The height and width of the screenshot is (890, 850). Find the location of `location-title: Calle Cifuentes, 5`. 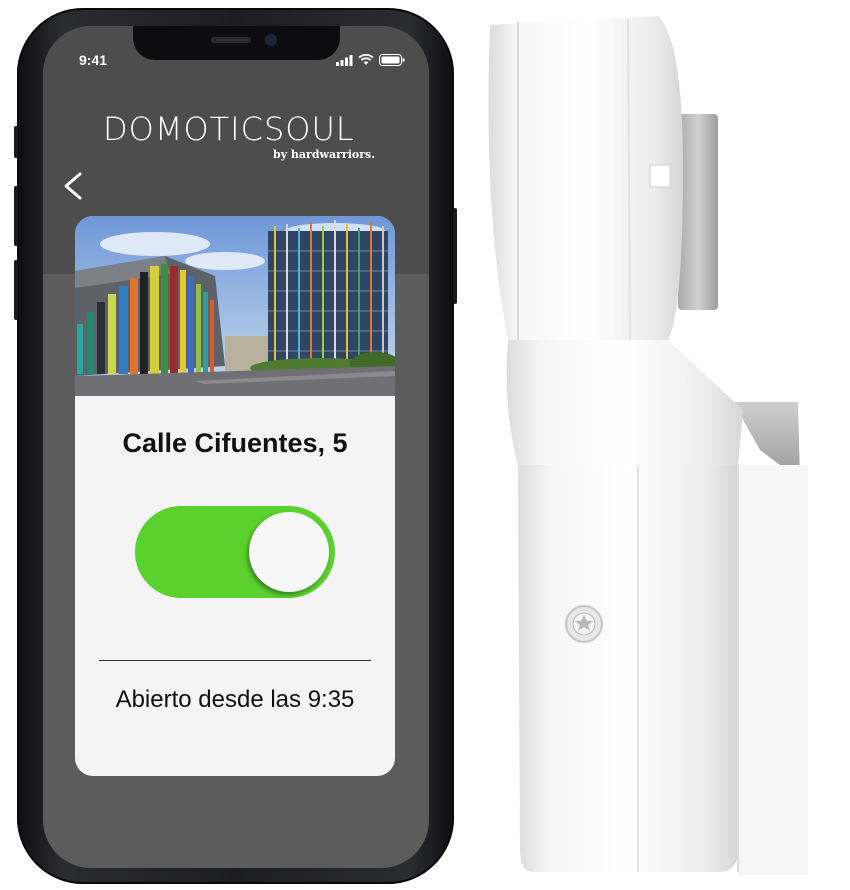

location-title: Calle Cifuentes, 5 is located at coordinates (235, 443).